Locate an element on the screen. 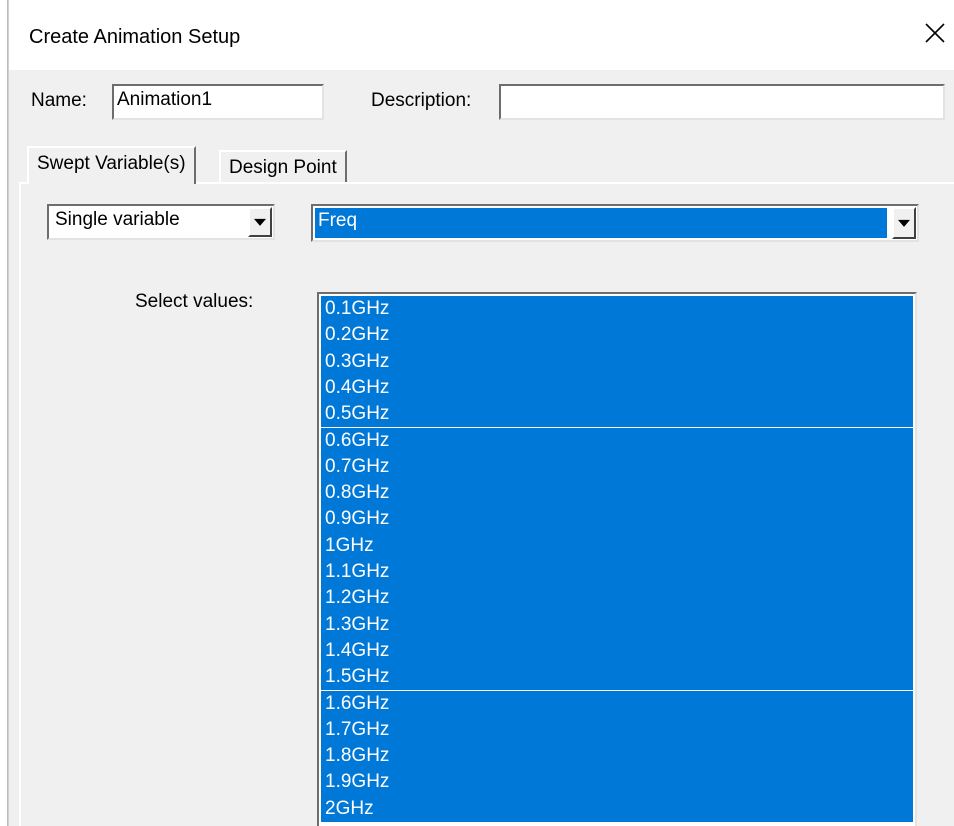  list-item: 1.4GHz is located at coordinates (617, 651).